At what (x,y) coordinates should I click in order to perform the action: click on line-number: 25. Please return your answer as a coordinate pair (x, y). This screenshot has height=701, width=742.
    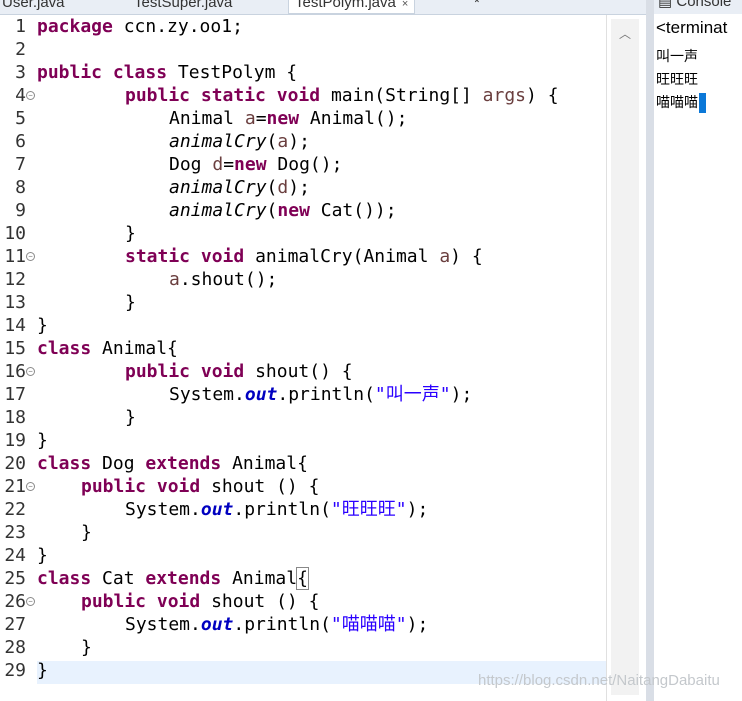
    Looking at the image, I should click on (15, 578).